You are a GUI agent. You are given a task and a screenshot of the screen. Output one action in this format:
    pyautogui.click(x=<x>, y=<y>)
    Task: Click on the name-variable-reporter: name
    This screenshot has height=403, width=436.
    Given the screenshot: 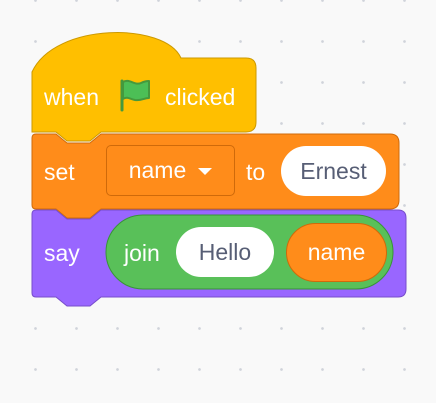 What is the action you would take?
    pyautogui.click(x=336, y=252)
    